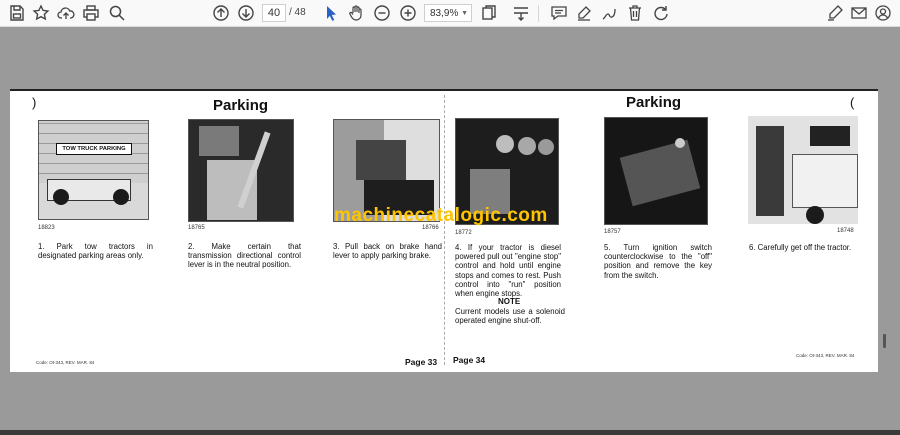 The image size is (900, 435). I want to click on tow-truck-parking-sign: TOW TRUCK PARKING, so click(94, 149).